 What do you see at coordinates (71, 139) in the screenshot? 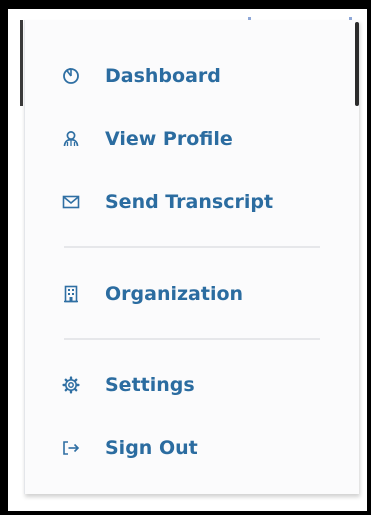
I see `profile-icon` at bounding box center [71, 139].